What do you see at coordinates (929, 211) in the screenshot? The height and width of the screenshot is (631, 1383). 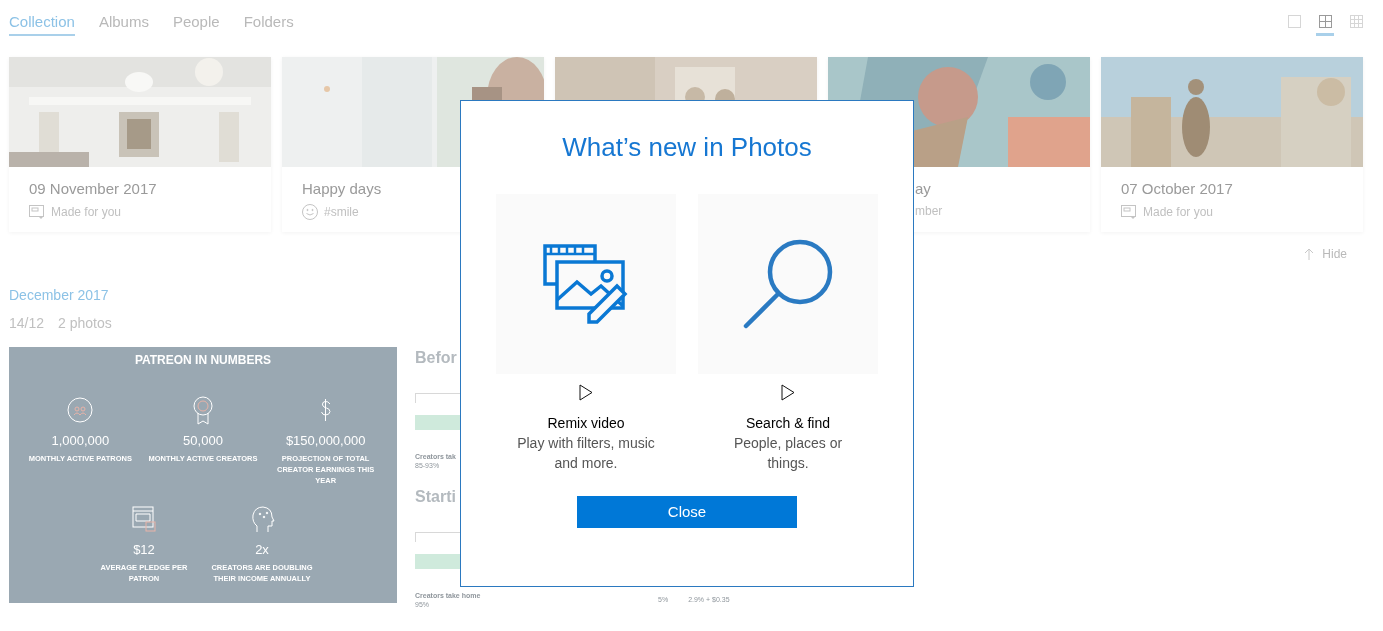 I see `memory-subtitle: mber` at bounding box center [929, 211].